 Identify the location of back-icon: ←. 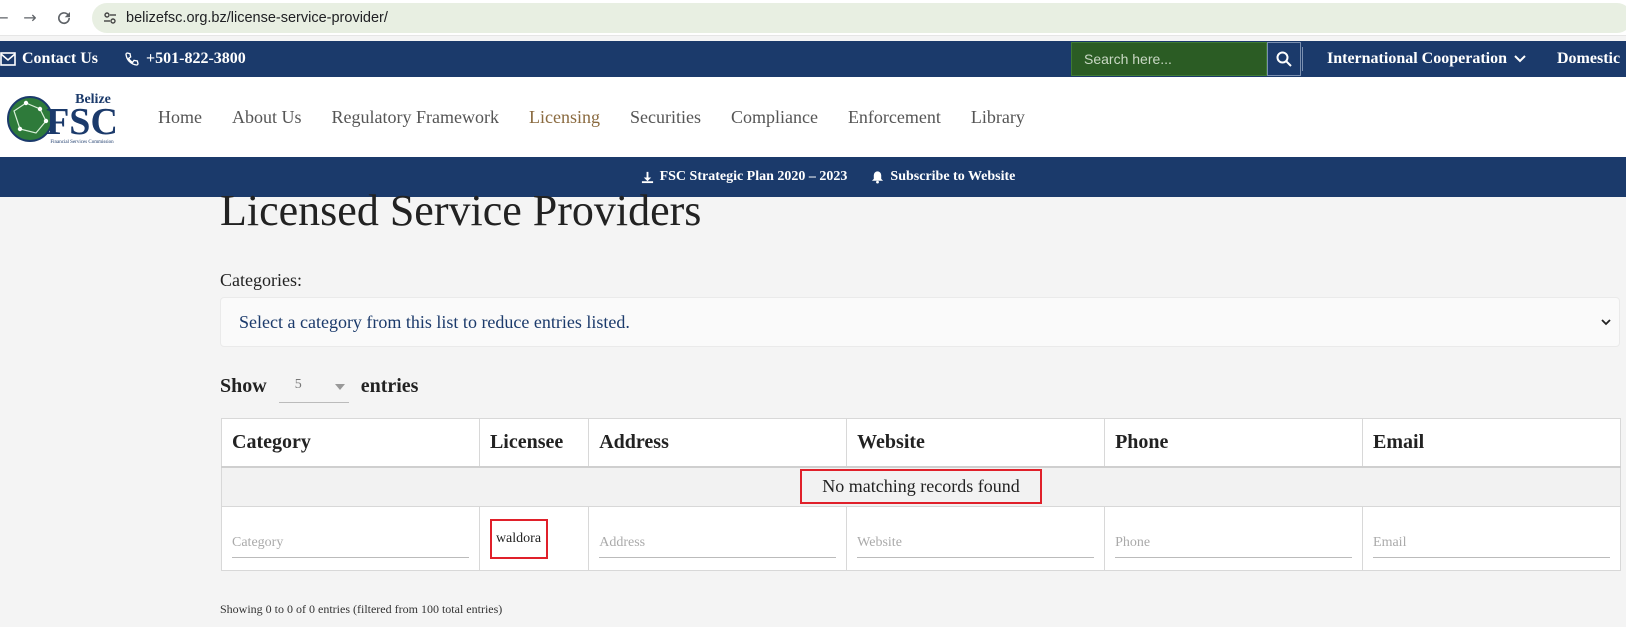
(6, 18).